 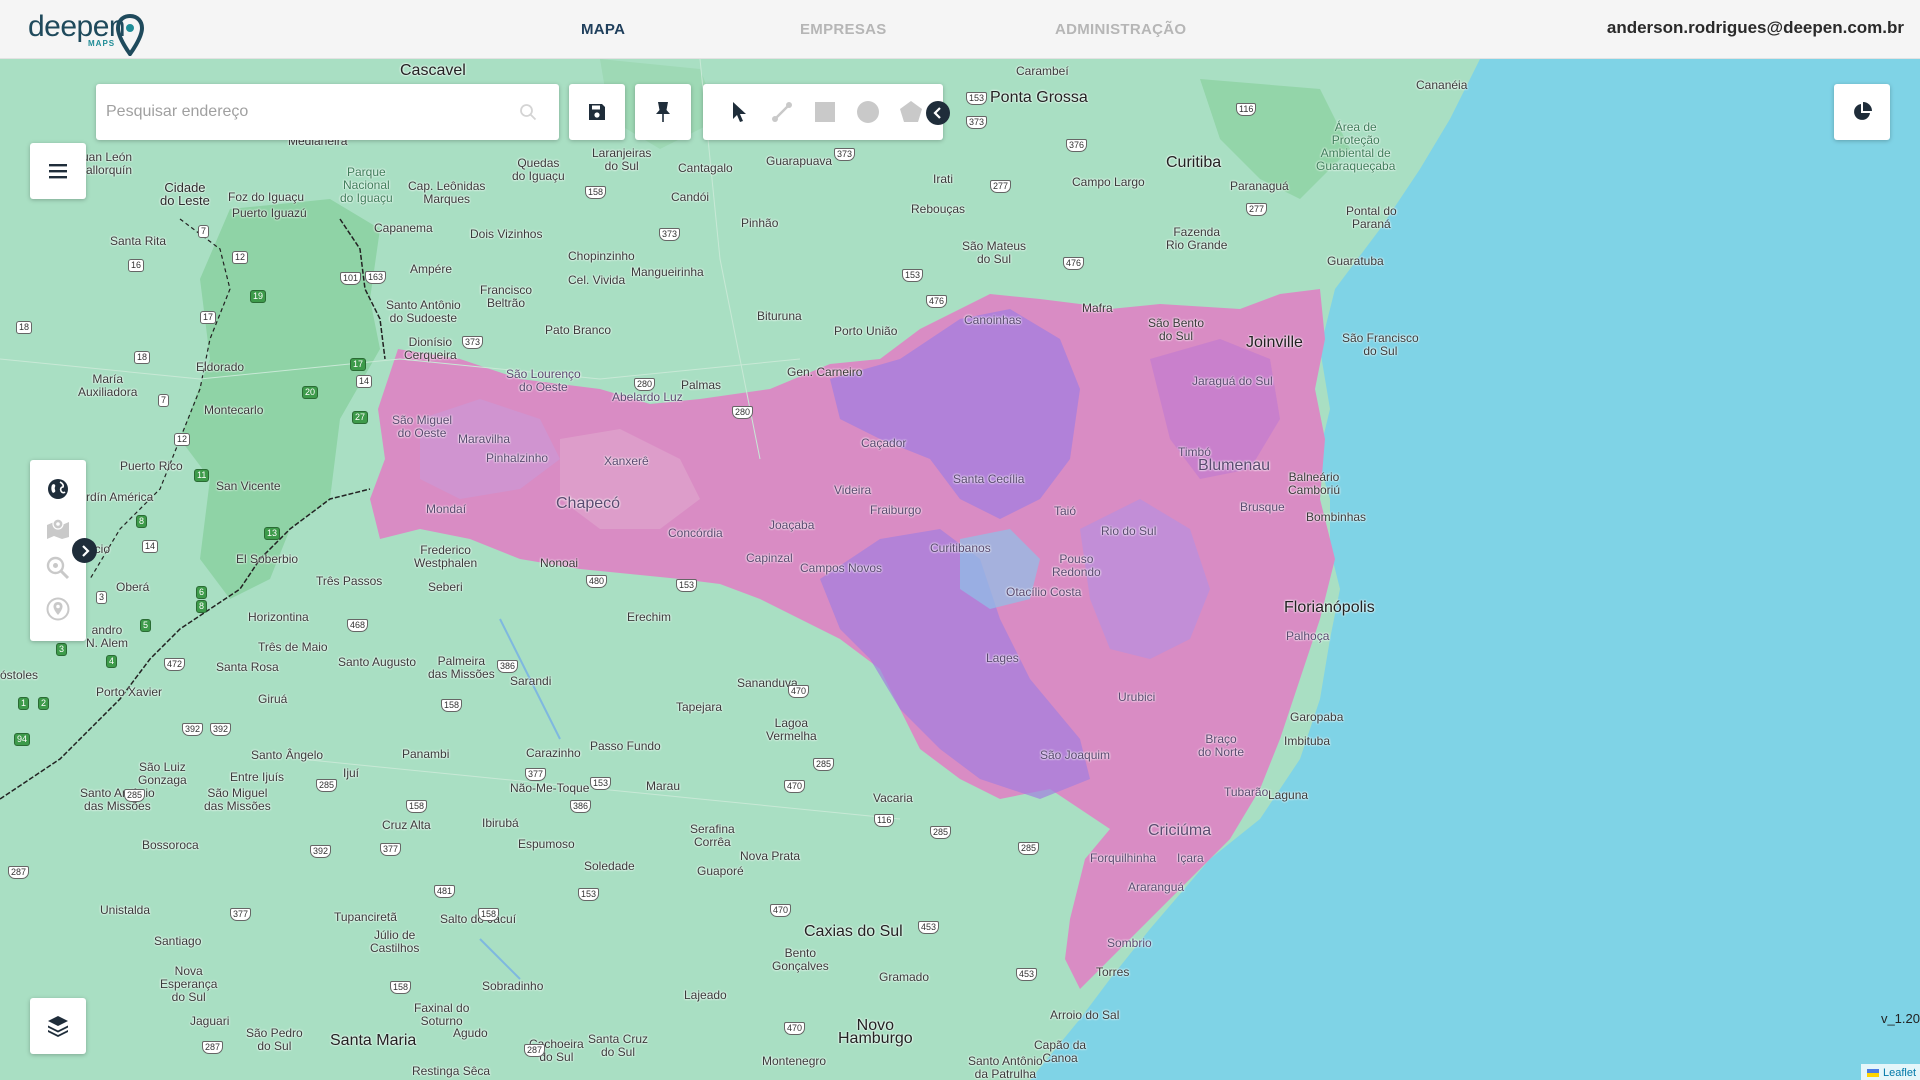 What do you see at coordinates (884, 443) in the screenshot?
I see `city-label: Caçador` at bounding box center [884, 443].